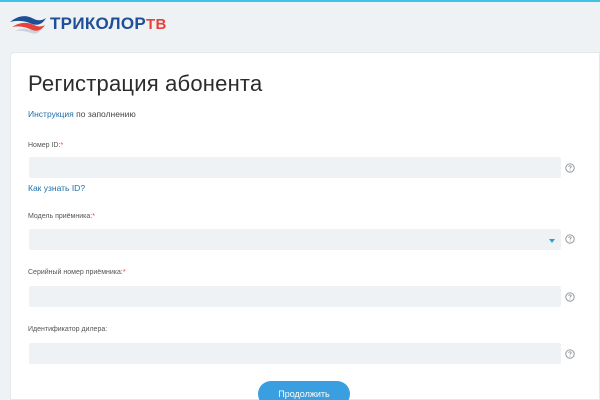 The image size is (600, 400). Describe the element at coordinates (56, 188) in the screenshot. I see `how-to-find-id-link: Как узнать ID?` at that location.